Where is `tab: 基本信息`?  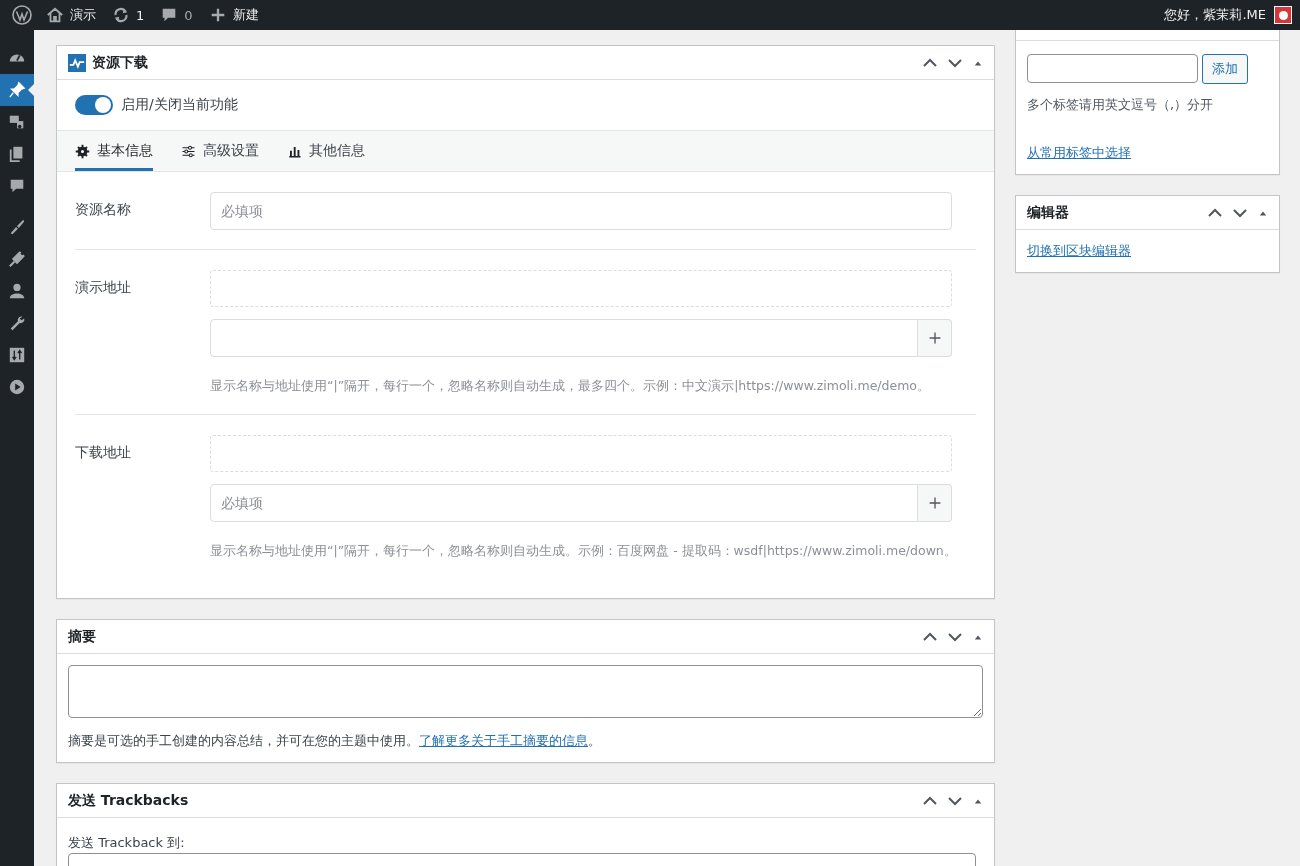 tab: 基本信息 is located at coordinates (114, 151).